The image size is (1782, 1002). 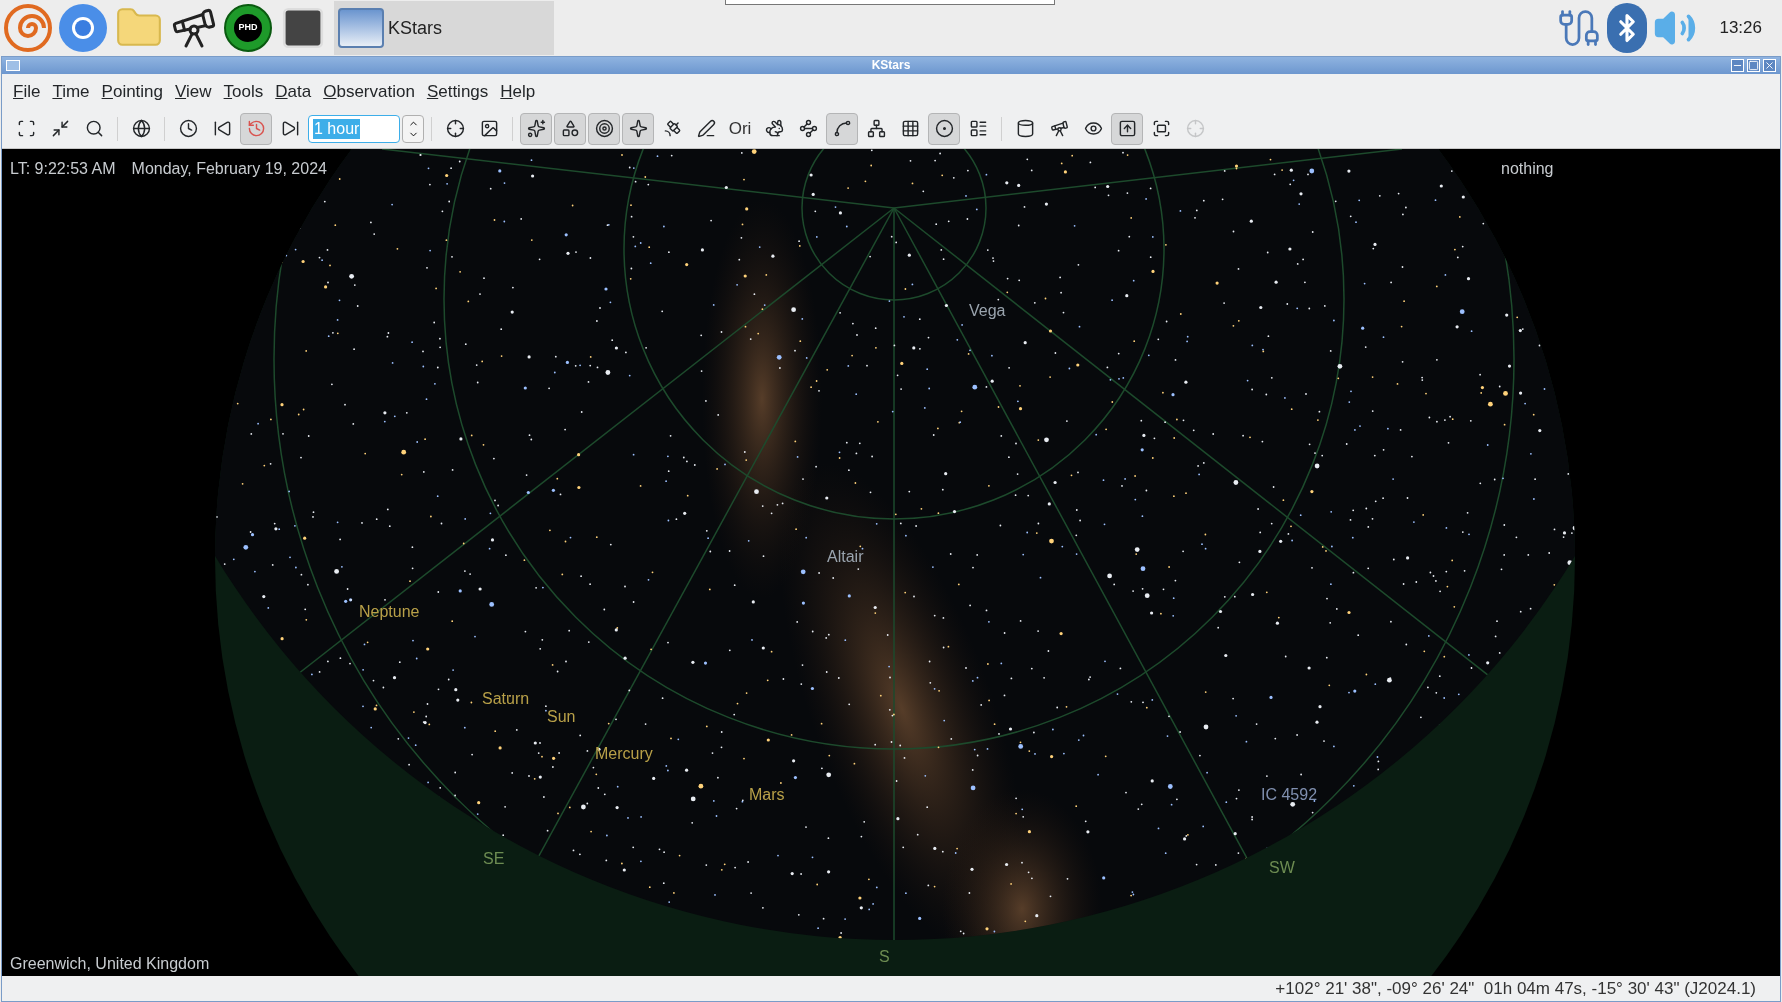 What do you see at coordinates (1627, 28) in the screenshot?
I see `bluetooth-icon` at bounding box center [1627, 28].